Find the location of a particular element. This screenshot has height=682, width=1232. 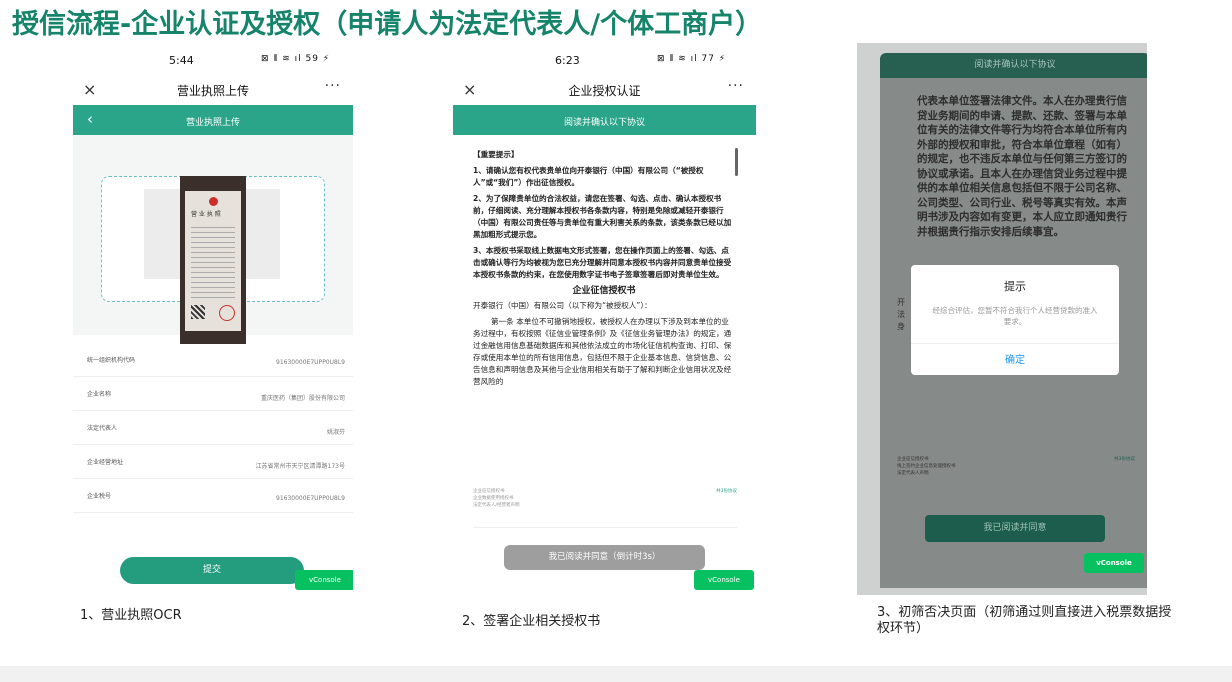

stamp-icon is located at coordinates (227, 313).